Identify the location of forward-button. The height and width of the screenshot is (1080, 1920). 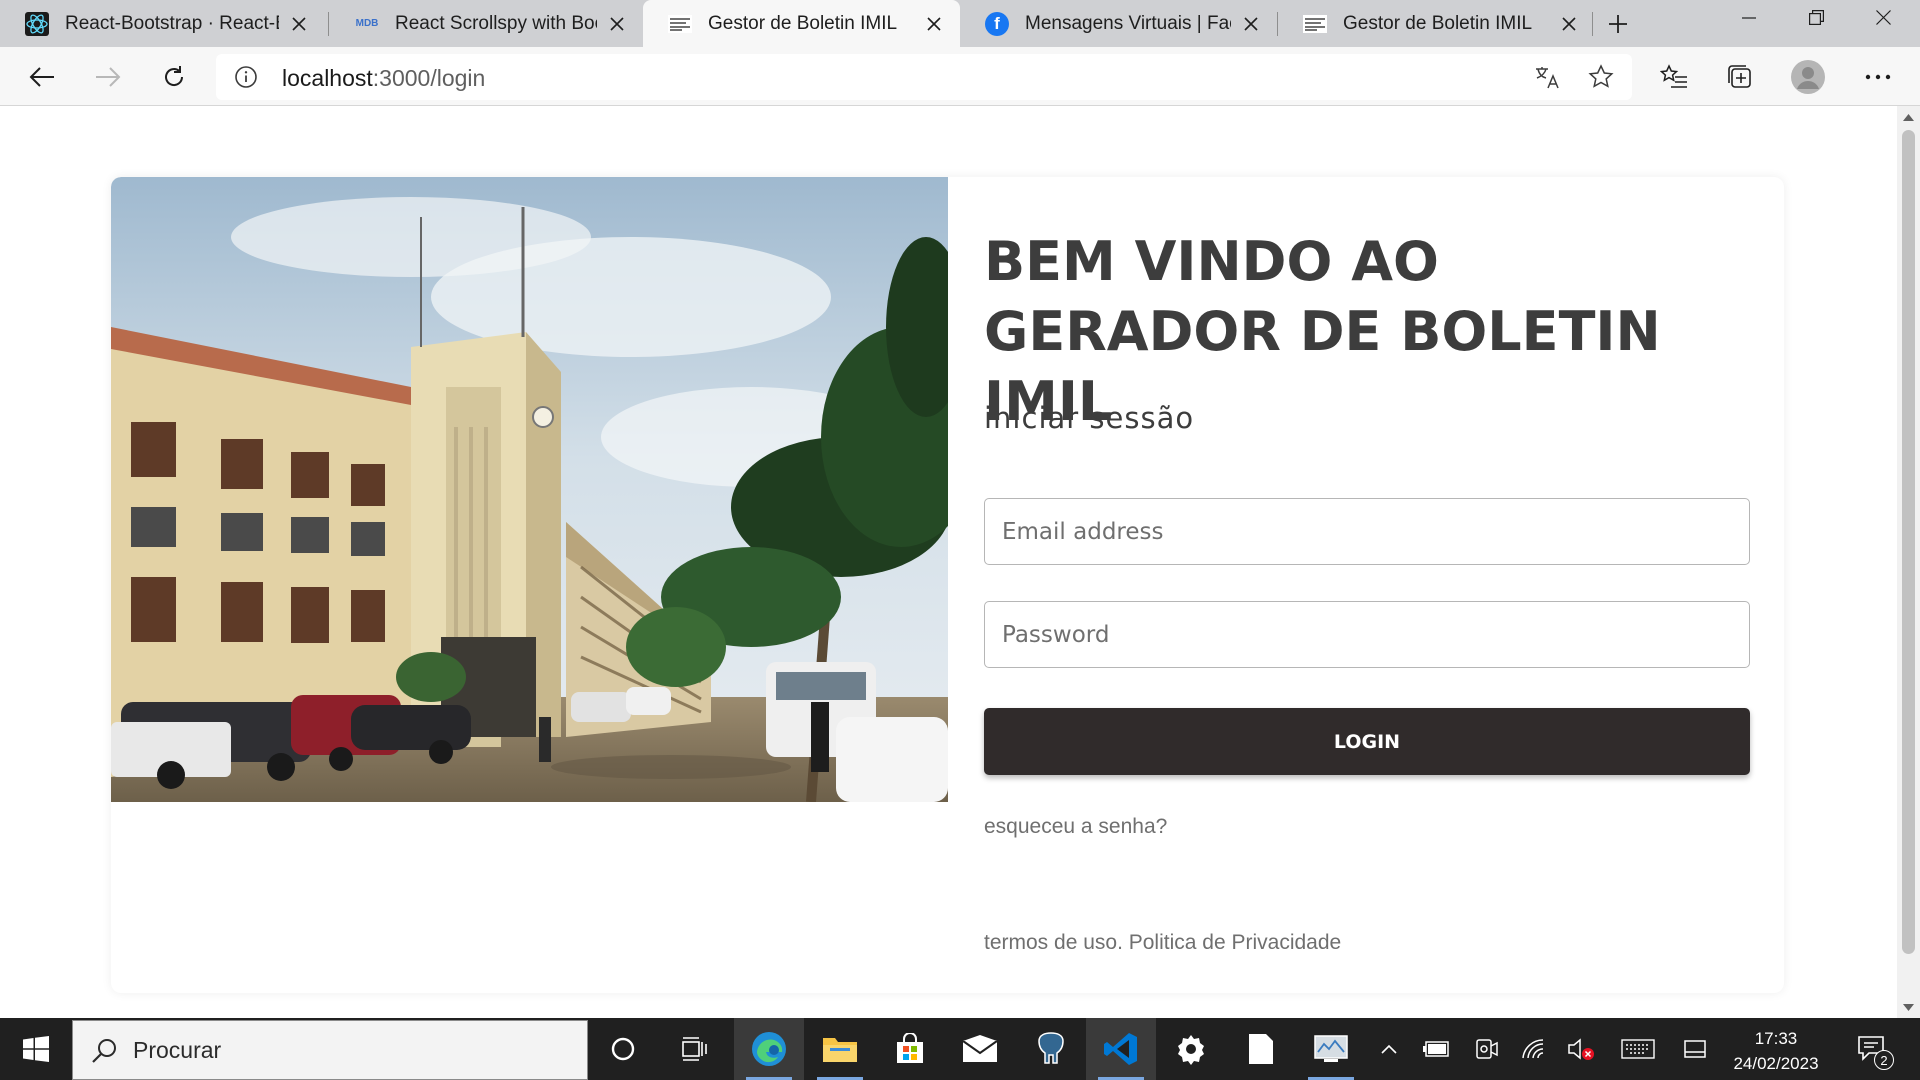
(108, 77).